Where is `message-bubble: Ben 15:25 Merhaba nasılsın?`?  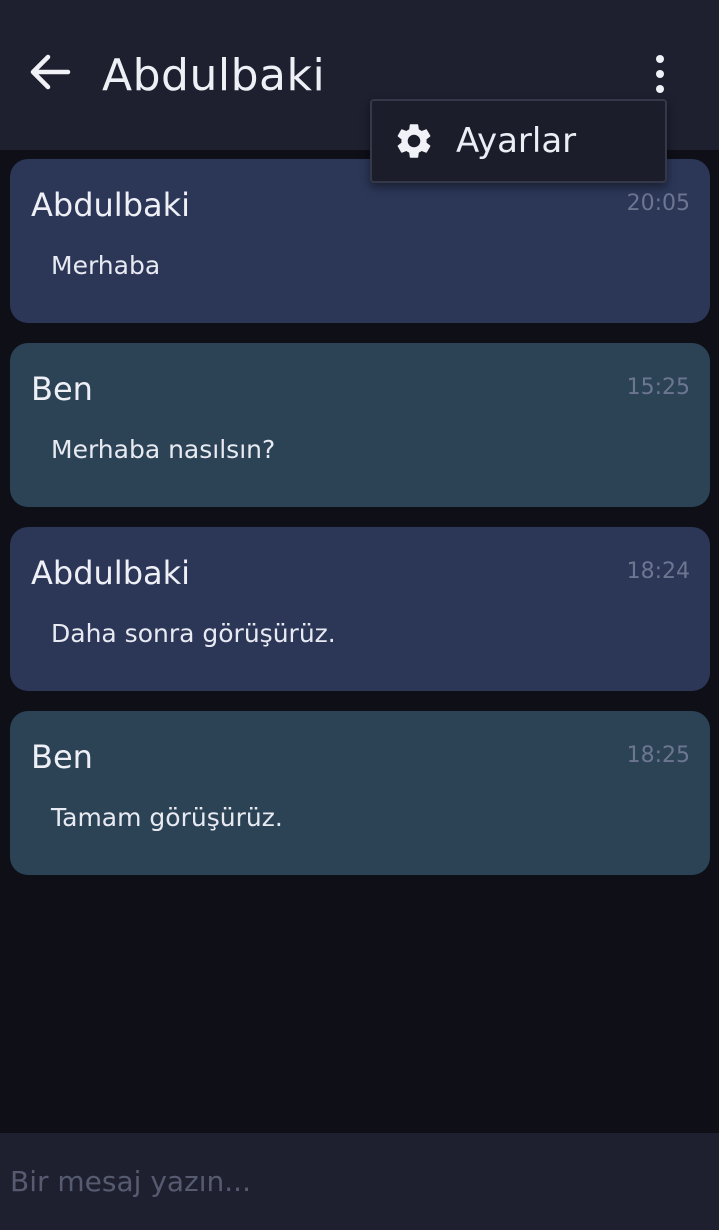
message-bubble: Ben 15:25 Merhaba nasılsın? is located at coordinates (360, 425).